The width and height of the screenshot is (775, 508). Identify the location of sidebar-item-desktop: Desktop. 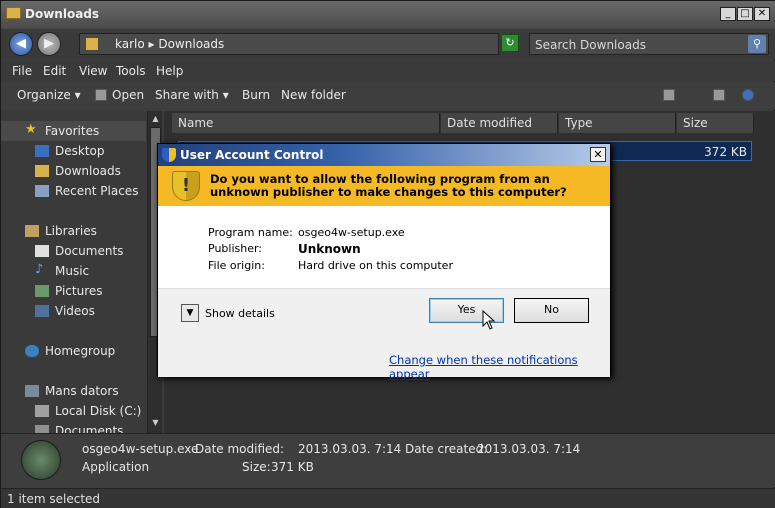
(73, 151).